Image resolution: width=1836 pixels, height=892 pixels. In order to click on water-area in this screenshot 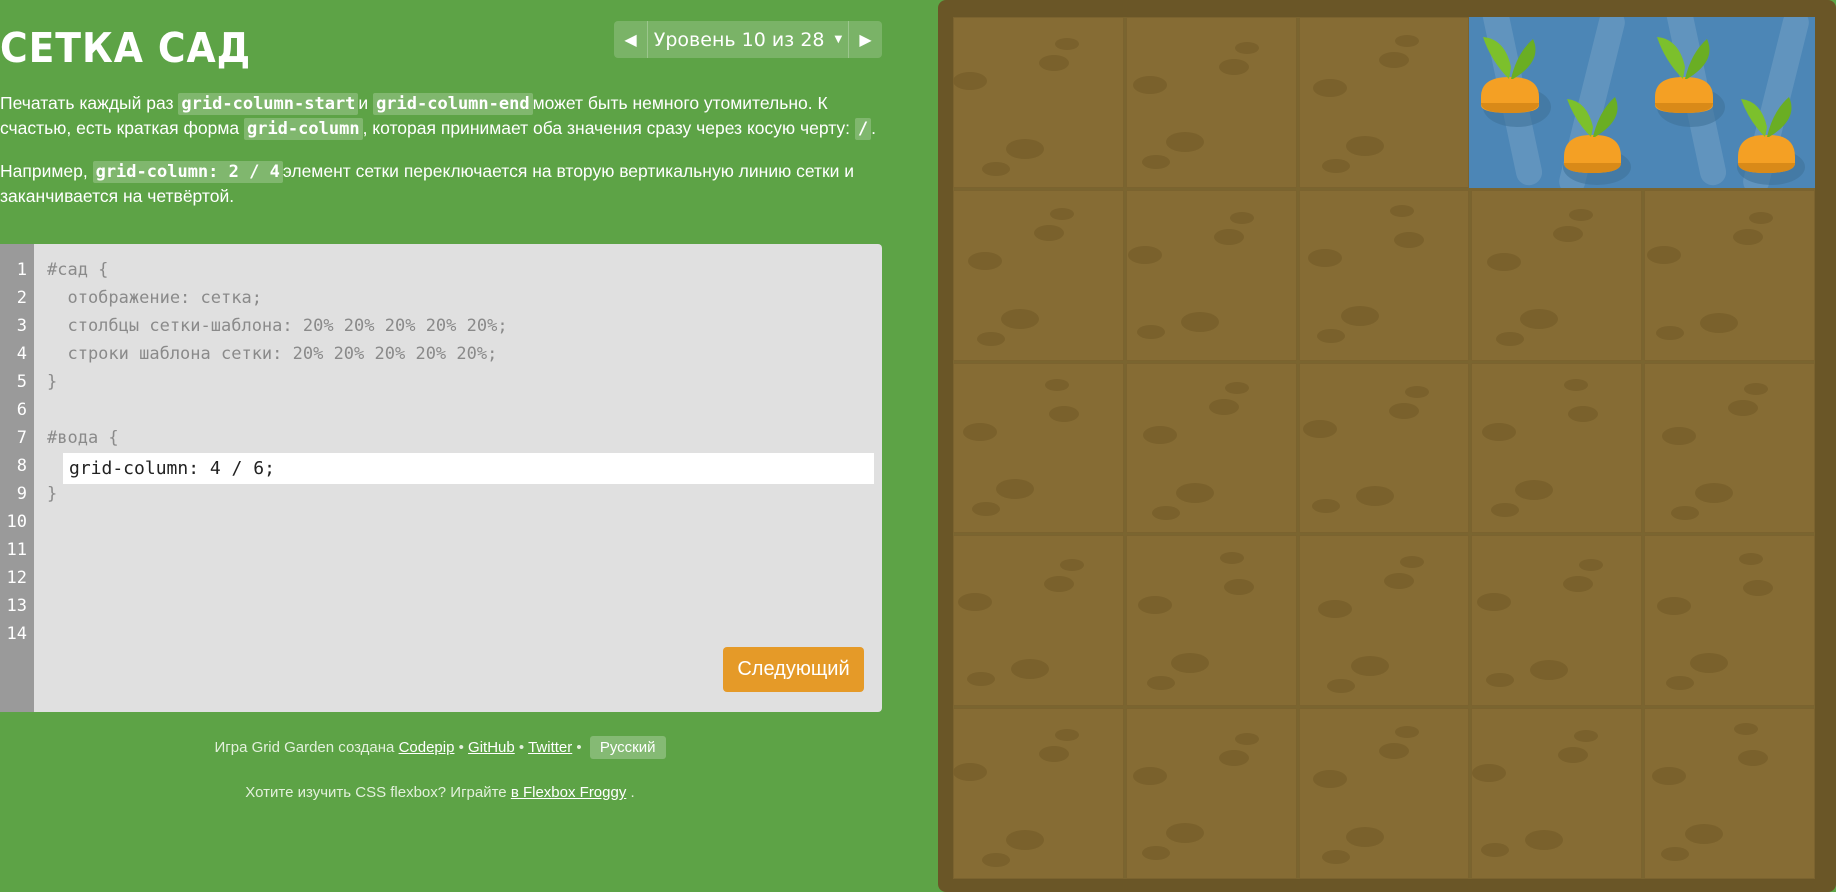, I will do `click(1642, 102)`.